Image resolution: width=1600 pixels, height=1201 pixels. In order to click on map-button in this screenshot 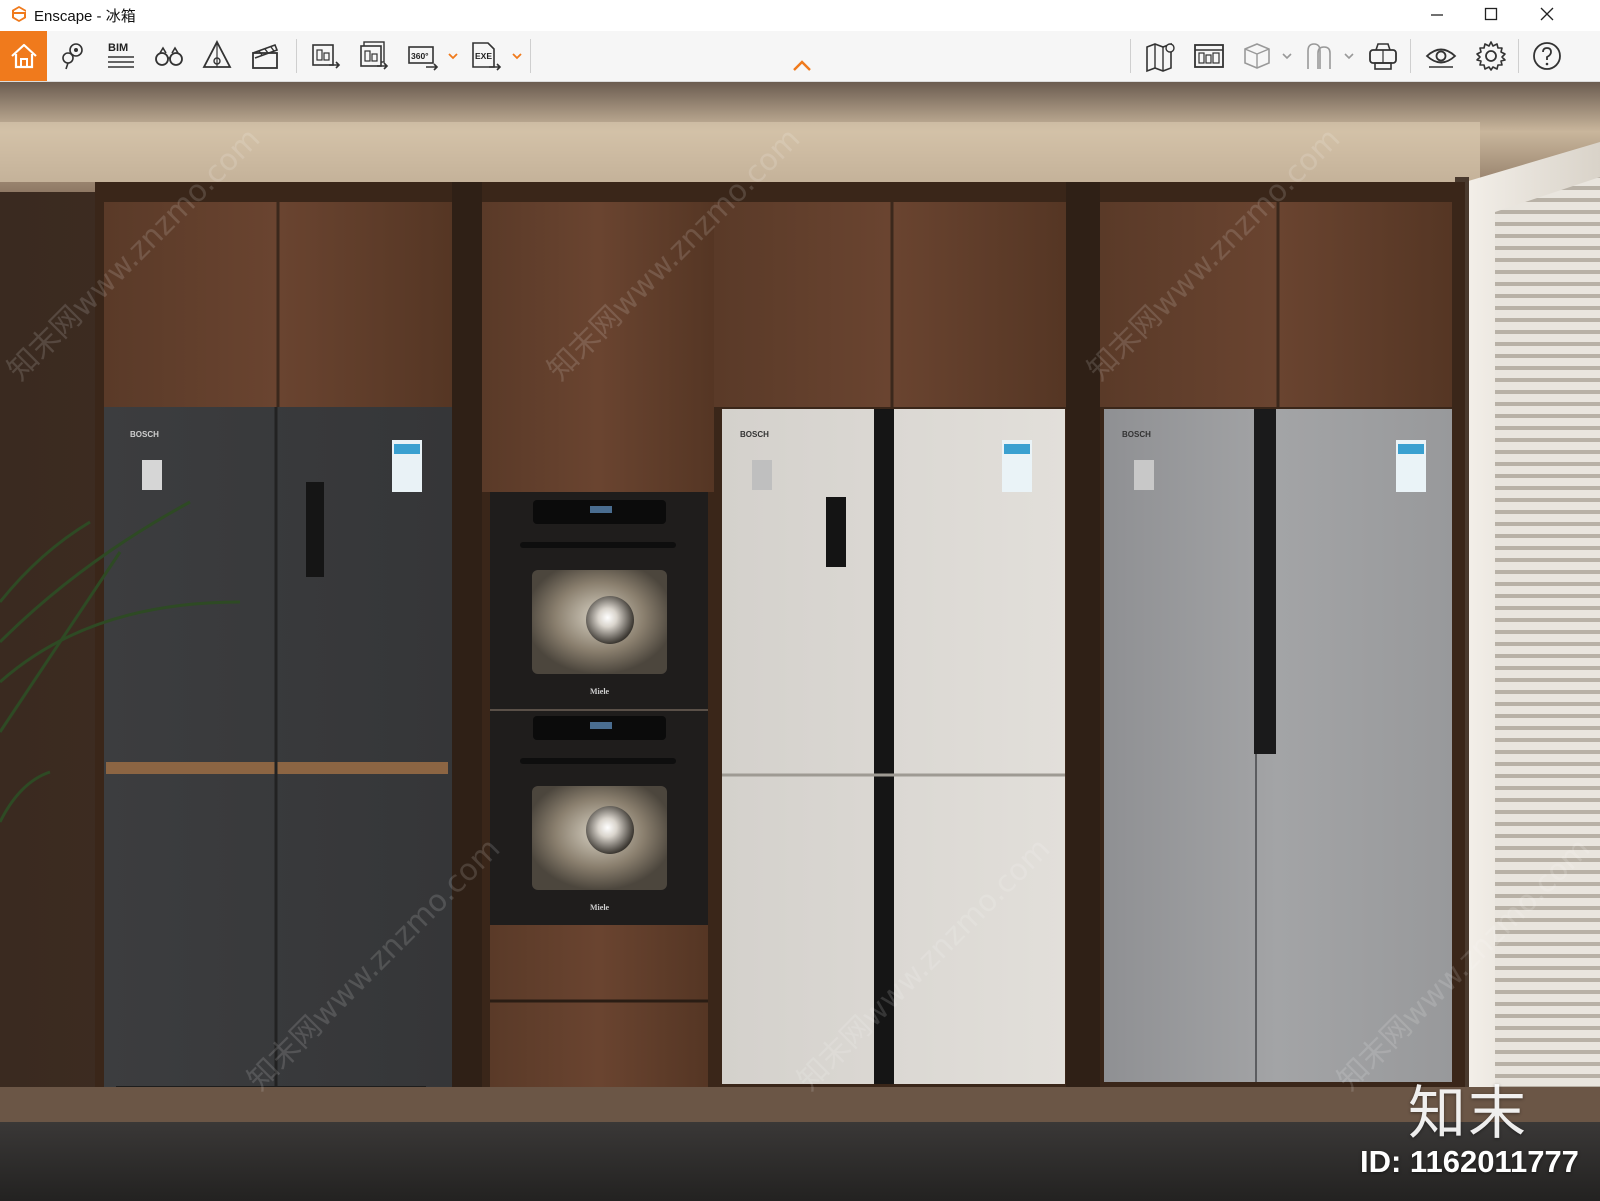, I will do `click(1161, 56)`.